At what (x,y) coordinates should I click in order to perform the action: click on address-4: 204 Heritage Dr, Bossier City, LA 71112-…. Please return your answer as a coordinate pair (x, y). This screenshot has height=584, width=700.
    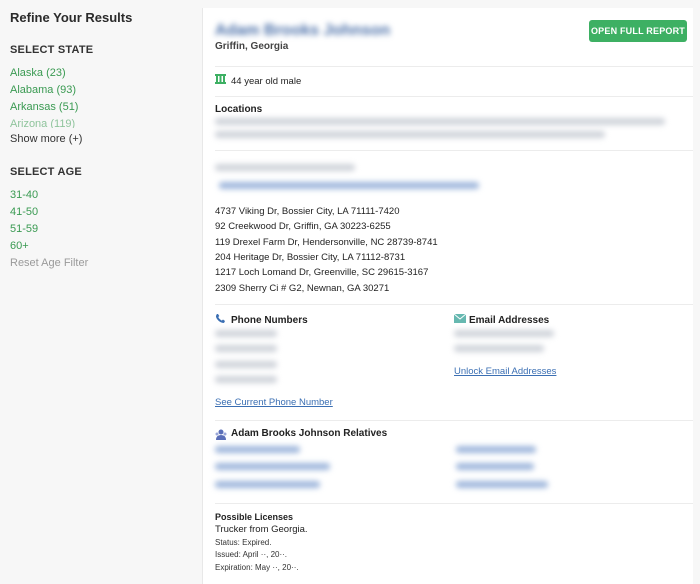
    Looking at the image, I should click on (310, 257).